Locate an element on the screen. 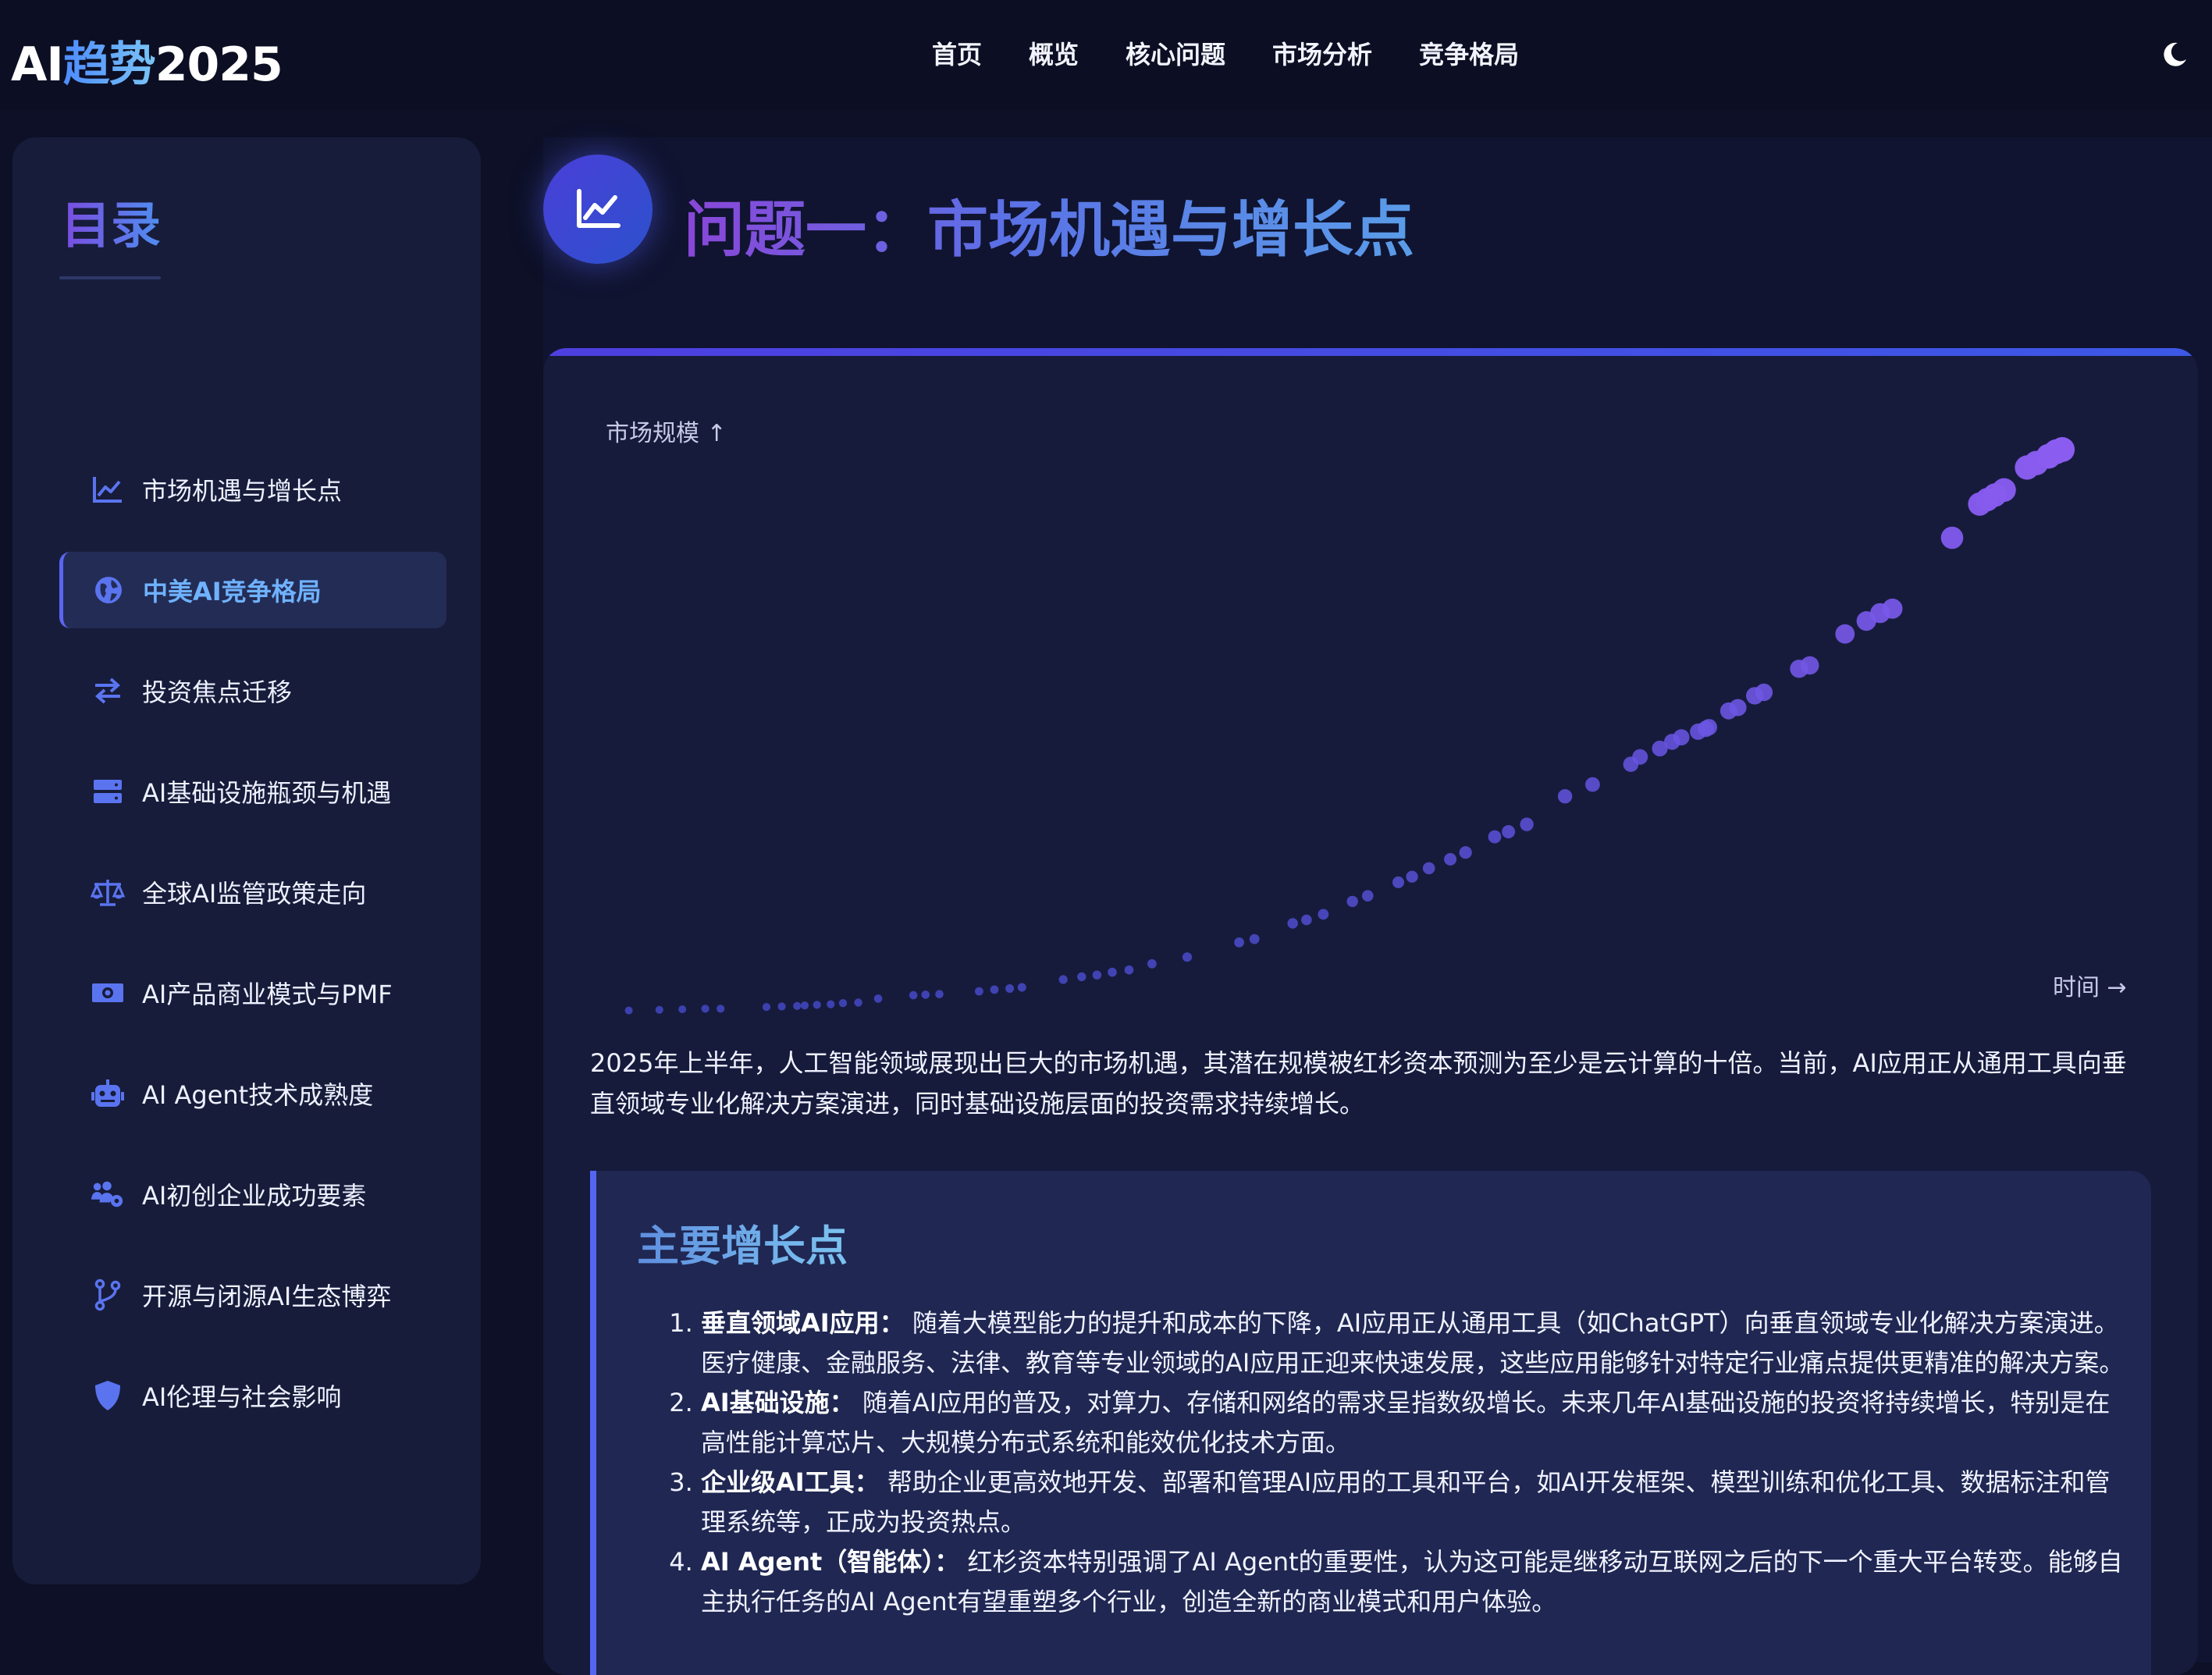 This screenshot has width=2212, height=1675. toc-item-startup-success: AI初创企业成功要素 is located at coordinates (252, 1194).